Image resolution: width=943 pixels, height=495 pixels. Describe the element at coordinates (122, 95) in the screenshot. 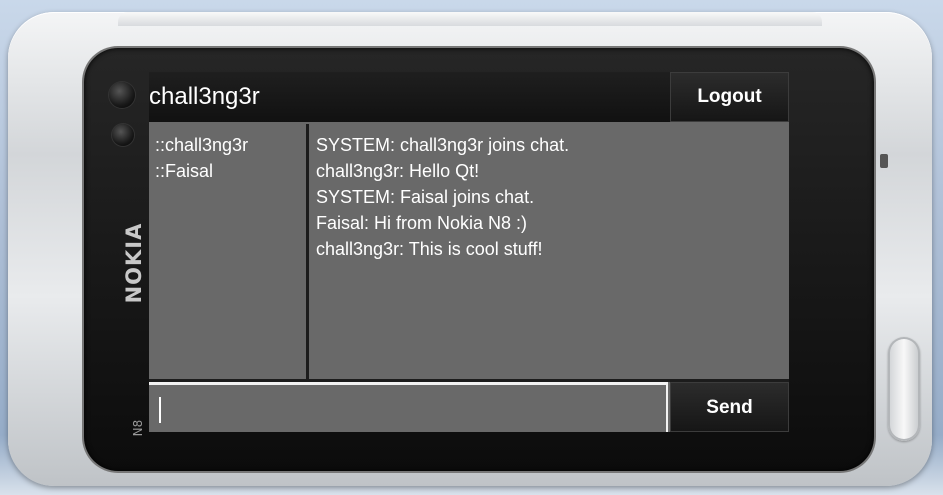

I see `front-camera-icon` at that location.